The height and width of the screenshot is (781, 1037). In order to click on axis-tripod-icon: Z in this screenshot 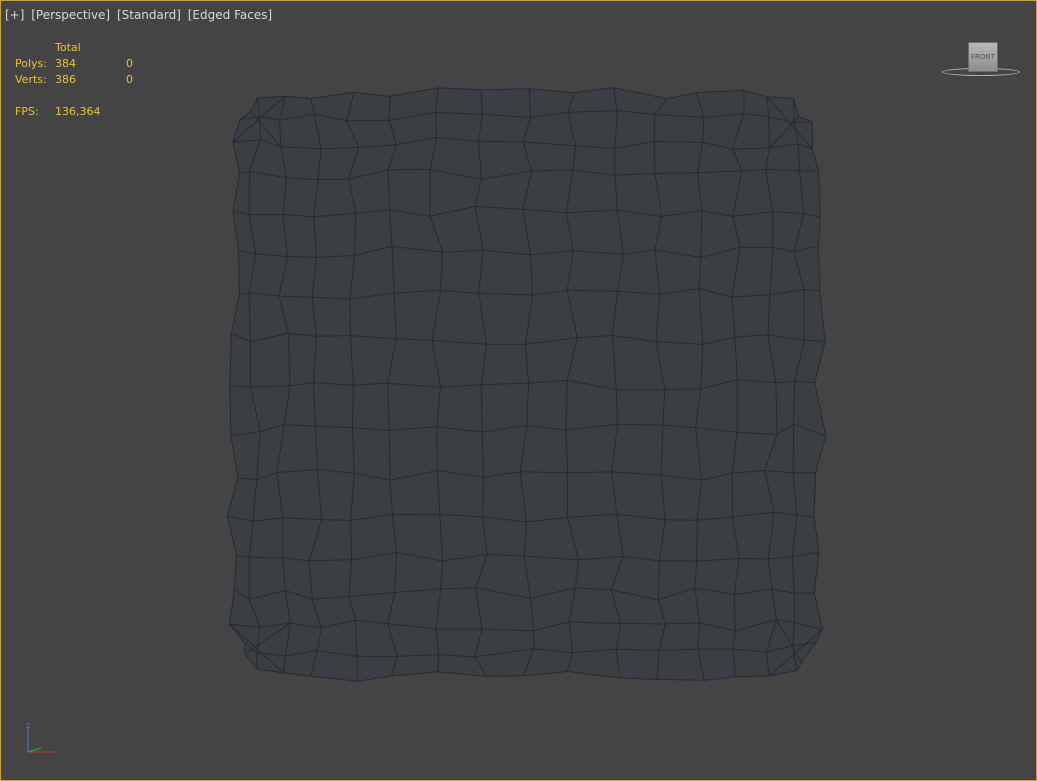, I will do `click(40, 737)`.